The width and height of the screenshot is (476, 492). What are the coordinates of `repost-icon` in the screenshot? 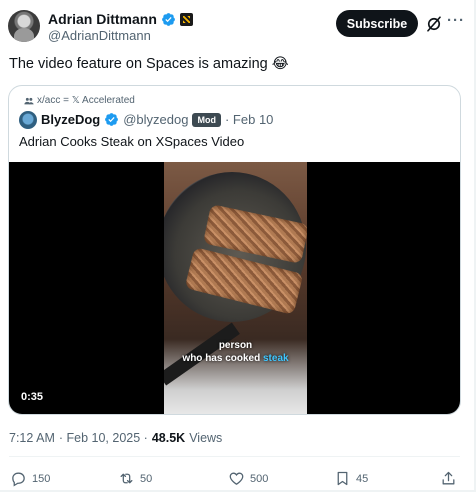 It's located at (126, 478).